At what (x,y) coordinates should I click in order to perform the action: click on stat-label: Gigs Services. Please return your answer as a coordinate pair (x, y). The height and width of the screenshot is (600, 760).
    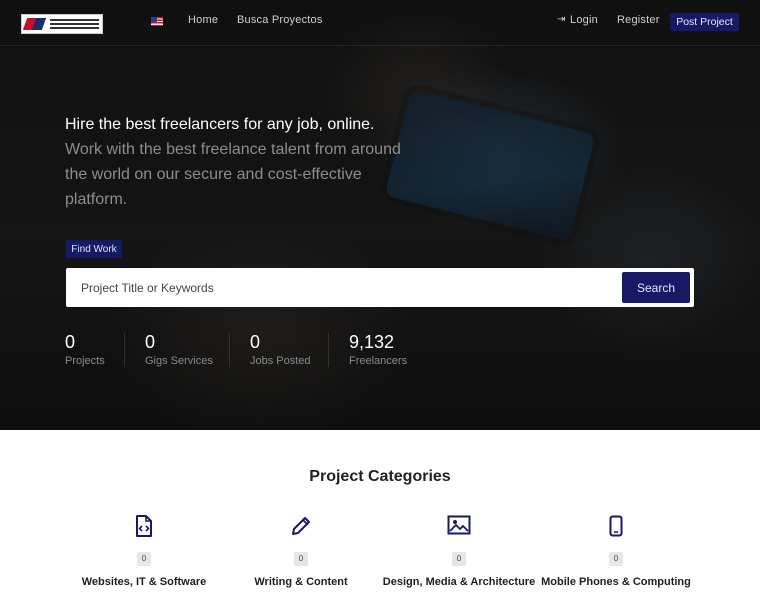
    Looking at the image, I should click on (179, 361).